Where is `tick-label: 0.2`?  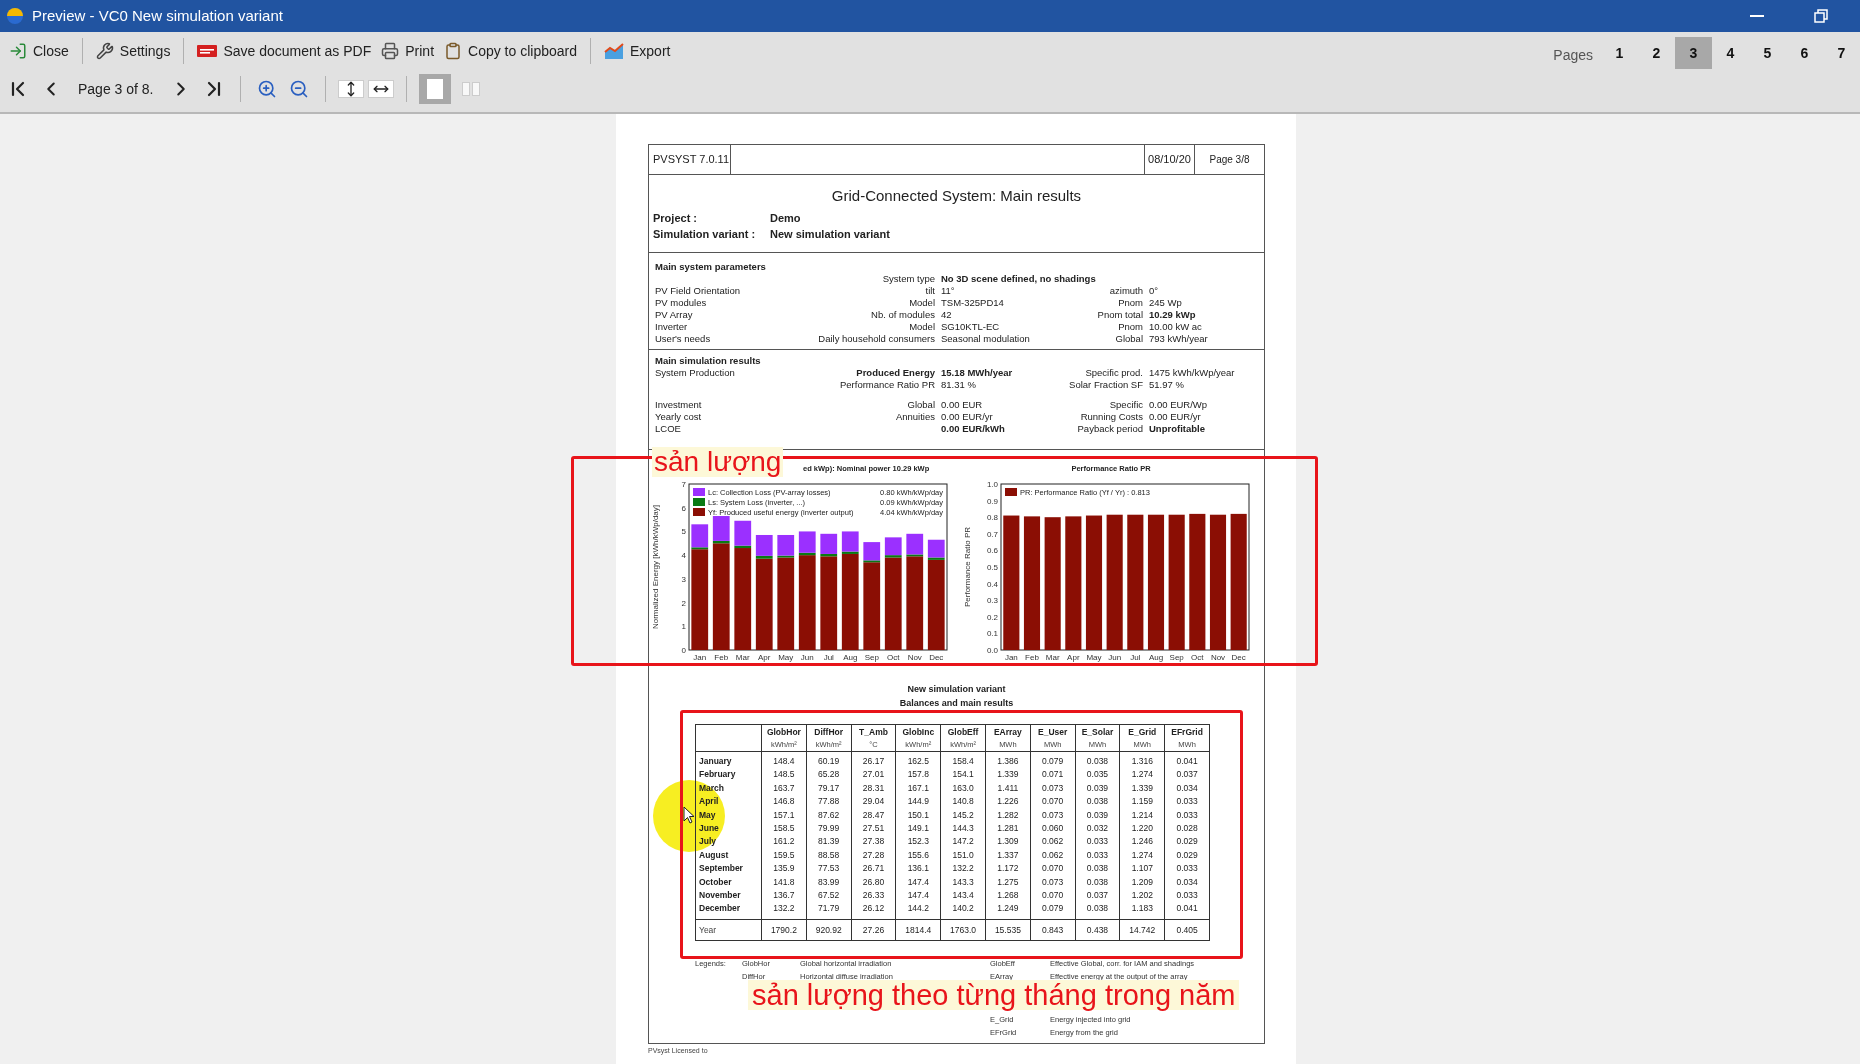
tick-label: 0.2 is located at coordinates (992, 617).